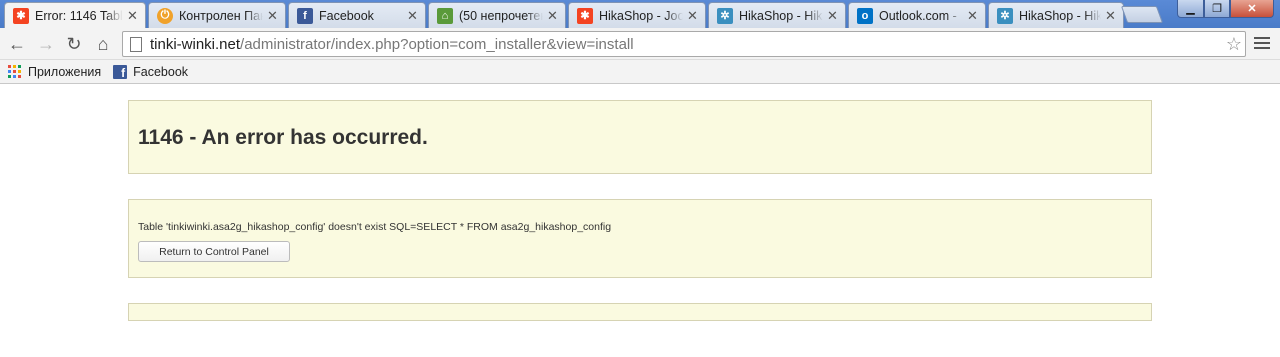 The height and width of the screenshot is (357, 1280). I want to click on tab-title: Outlook.com -, so click(918, 15).